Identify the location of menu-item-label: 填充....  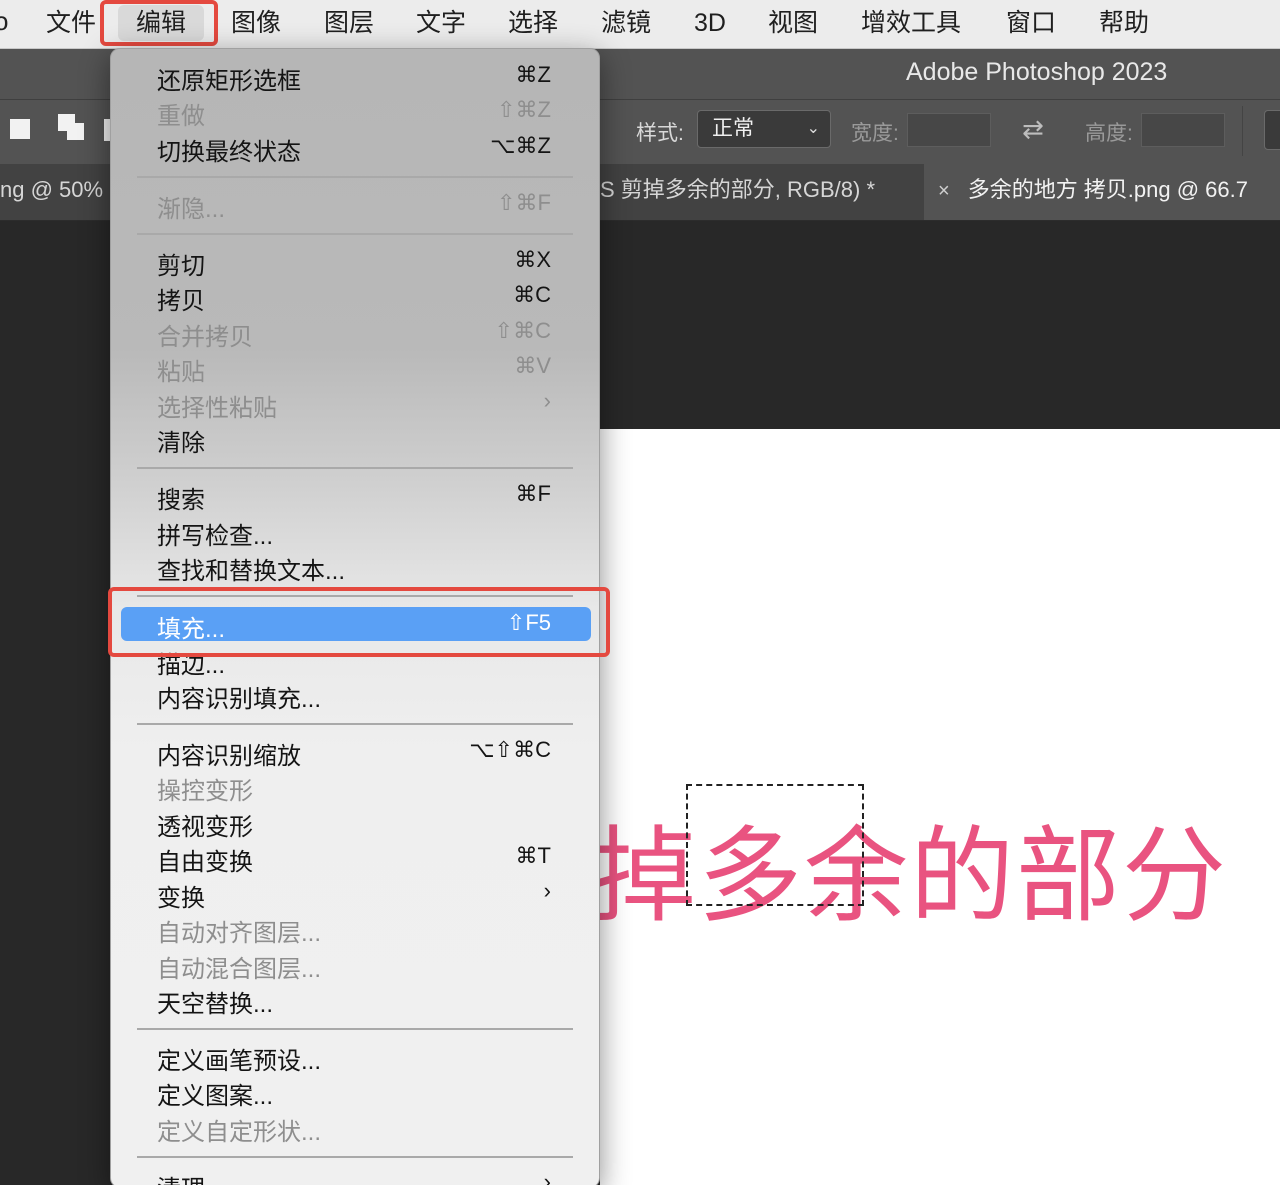
(191, 629).